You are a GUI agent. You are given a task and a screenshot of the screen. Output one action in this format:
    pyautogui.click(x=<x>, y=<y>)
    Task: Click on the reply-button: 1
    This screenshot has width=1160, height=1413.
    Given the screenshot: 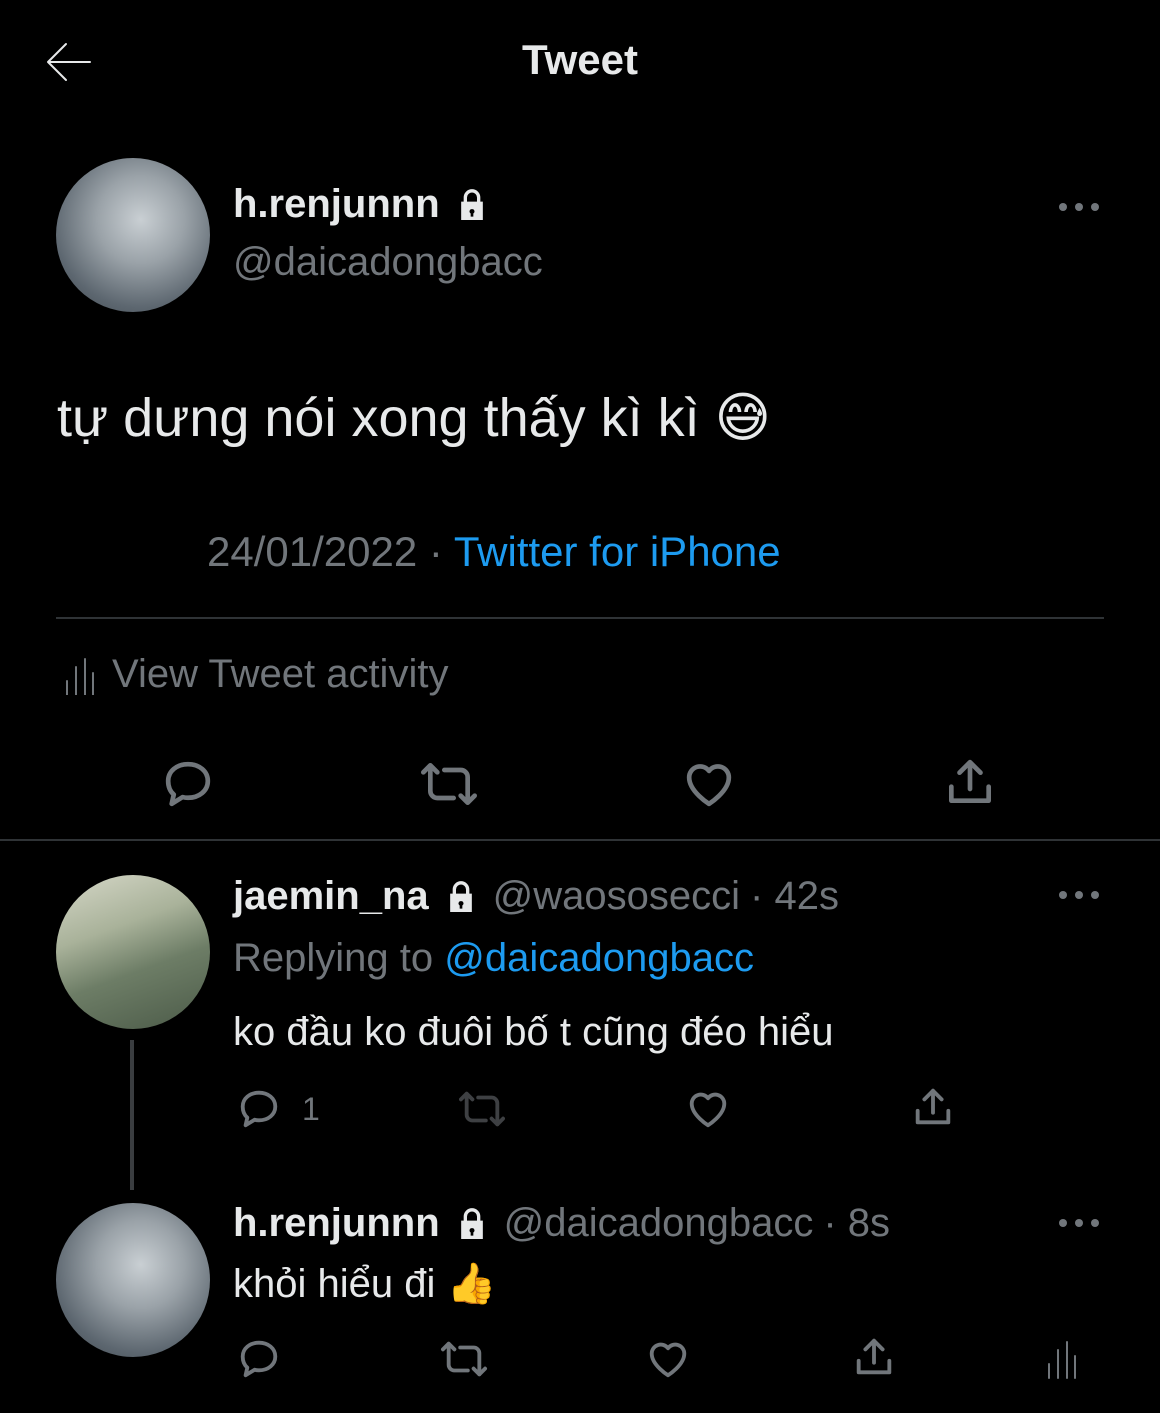 What is the action you would take?
    pyautogui.click(x=278, y=1109)
    